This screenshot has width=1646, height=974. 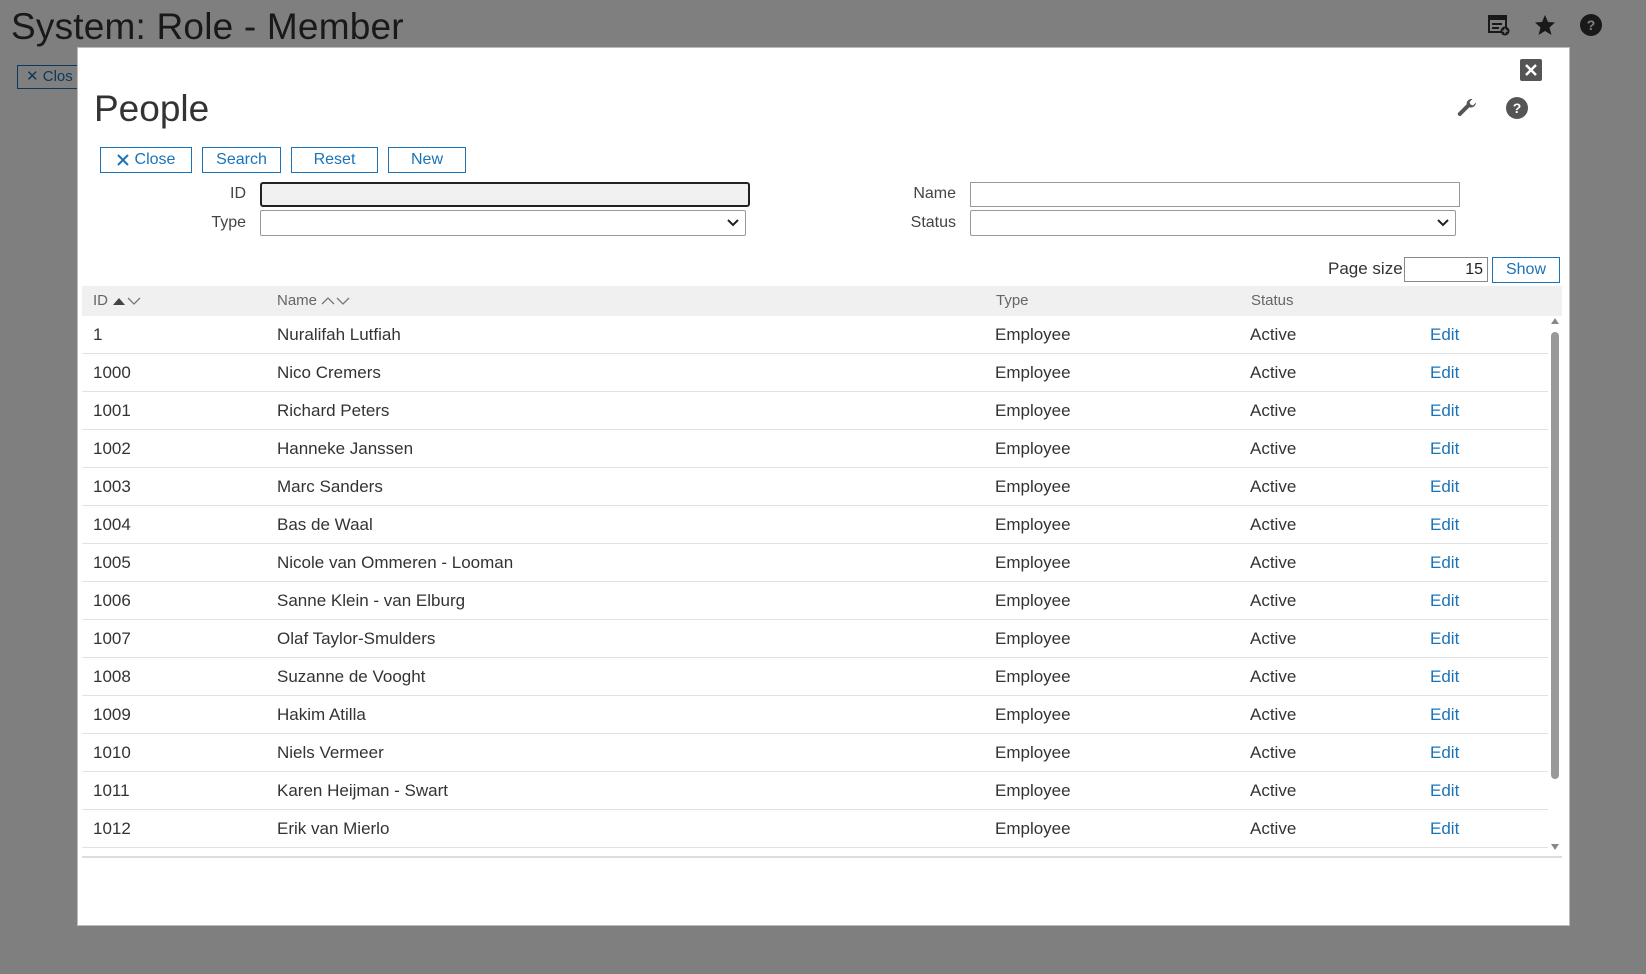 I want to click on help-icon: ?, so click(x=1517, y=110).